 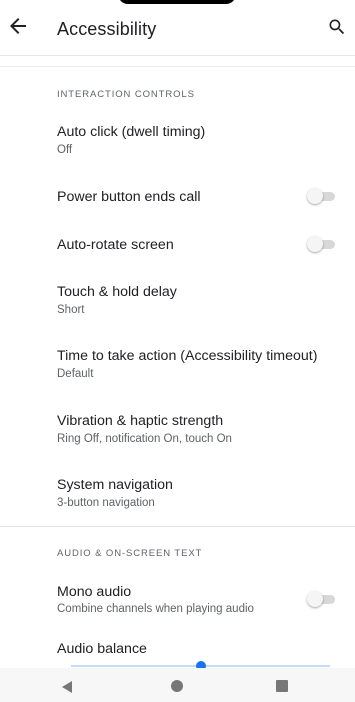 What do you see at coordinates (102, 649) in the screenshot?
I see `setting-title: Audio balance` at bounding box center [102, 649].